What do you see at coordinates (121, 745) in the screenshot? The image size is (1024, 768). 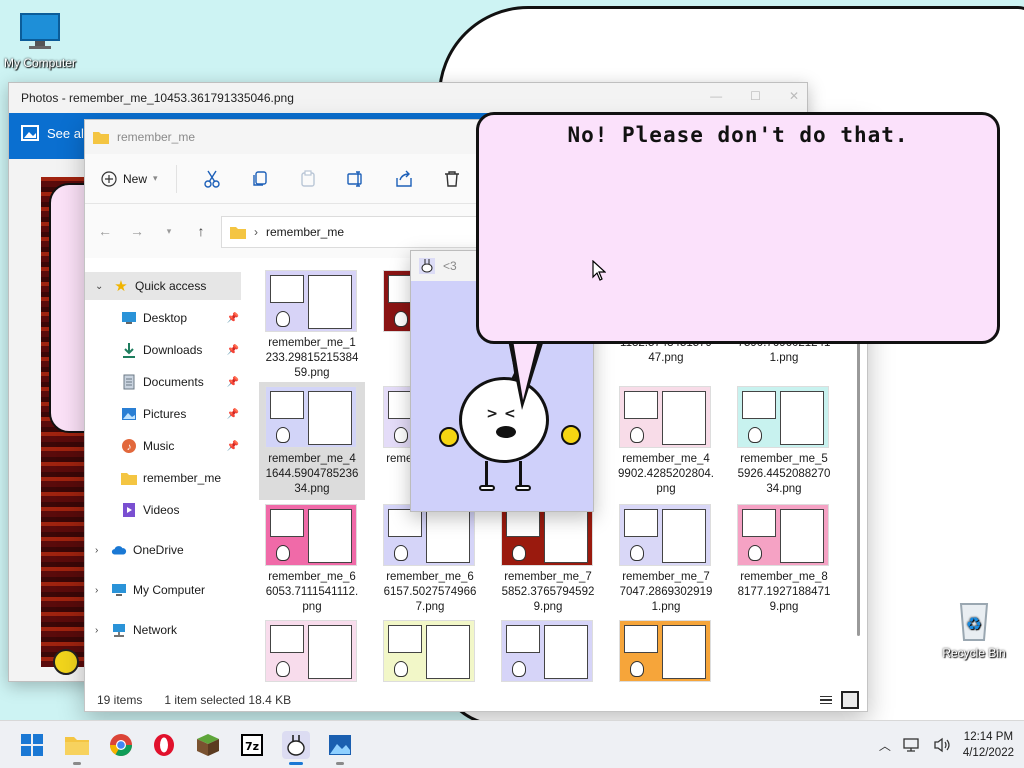 I see `taskbar-chrome` at bounding box center [121, 745].